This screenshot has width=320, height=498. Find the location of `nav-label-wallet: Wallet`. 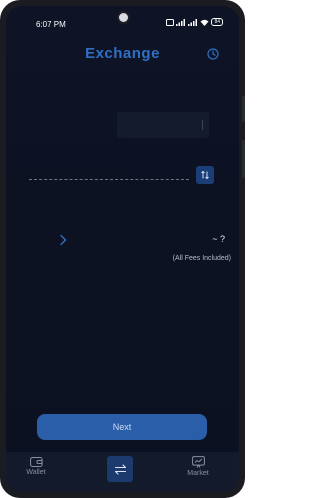

nav-label-wallet: Wallet is located at coordinates (36, 472).